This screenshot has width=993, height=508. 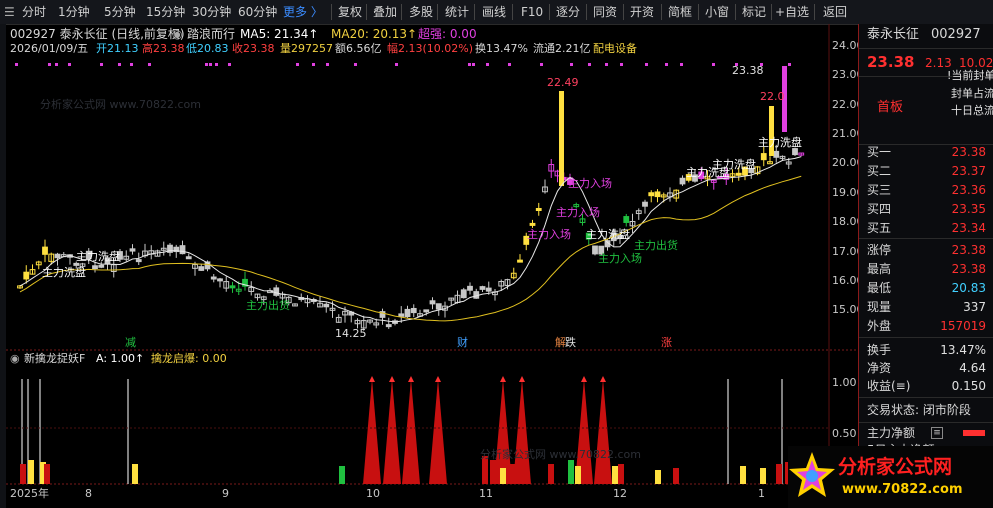 What do you see at coordinates (895, 467) in the screenshot?
I see `logo-text: 分析家公式网` at bounding box center [895, 467].